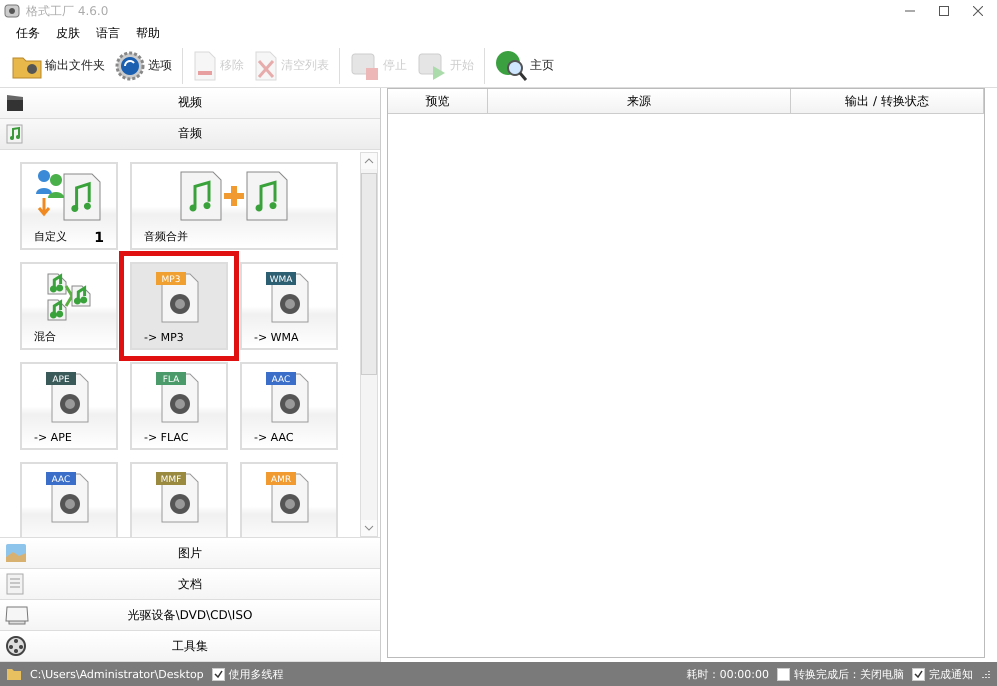  Describe the element at coordinates (639, 101) in the screenshot. I see `column-header: 来源` at that location.